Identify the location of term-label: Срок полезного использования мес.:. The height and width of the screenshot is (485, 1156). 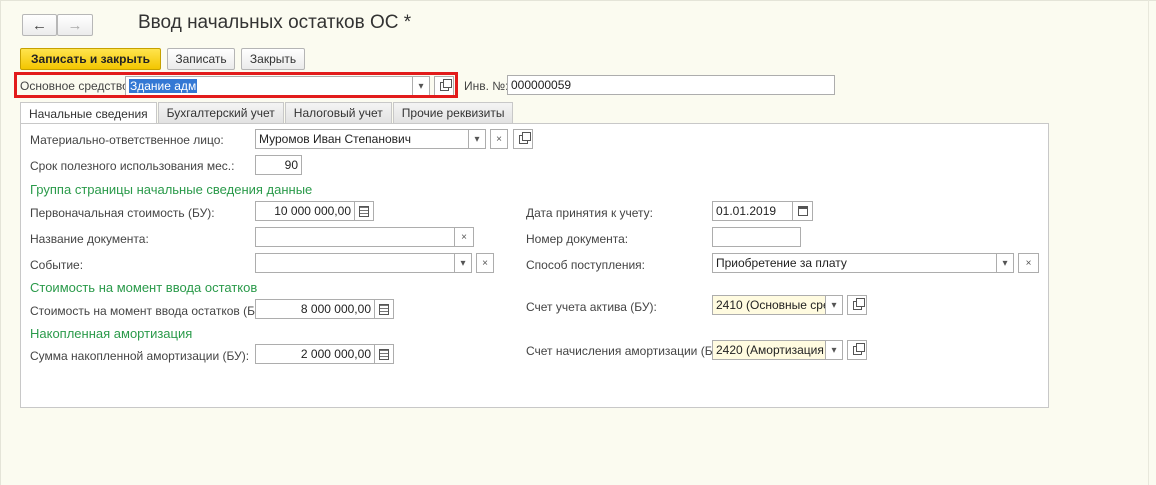
(132, 166).